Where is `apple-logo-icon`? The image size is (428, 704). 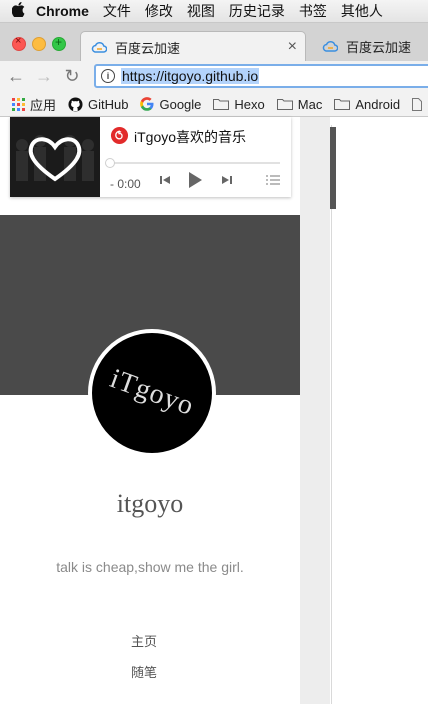 apple-logo-icon is located at coordinates (18, 11).